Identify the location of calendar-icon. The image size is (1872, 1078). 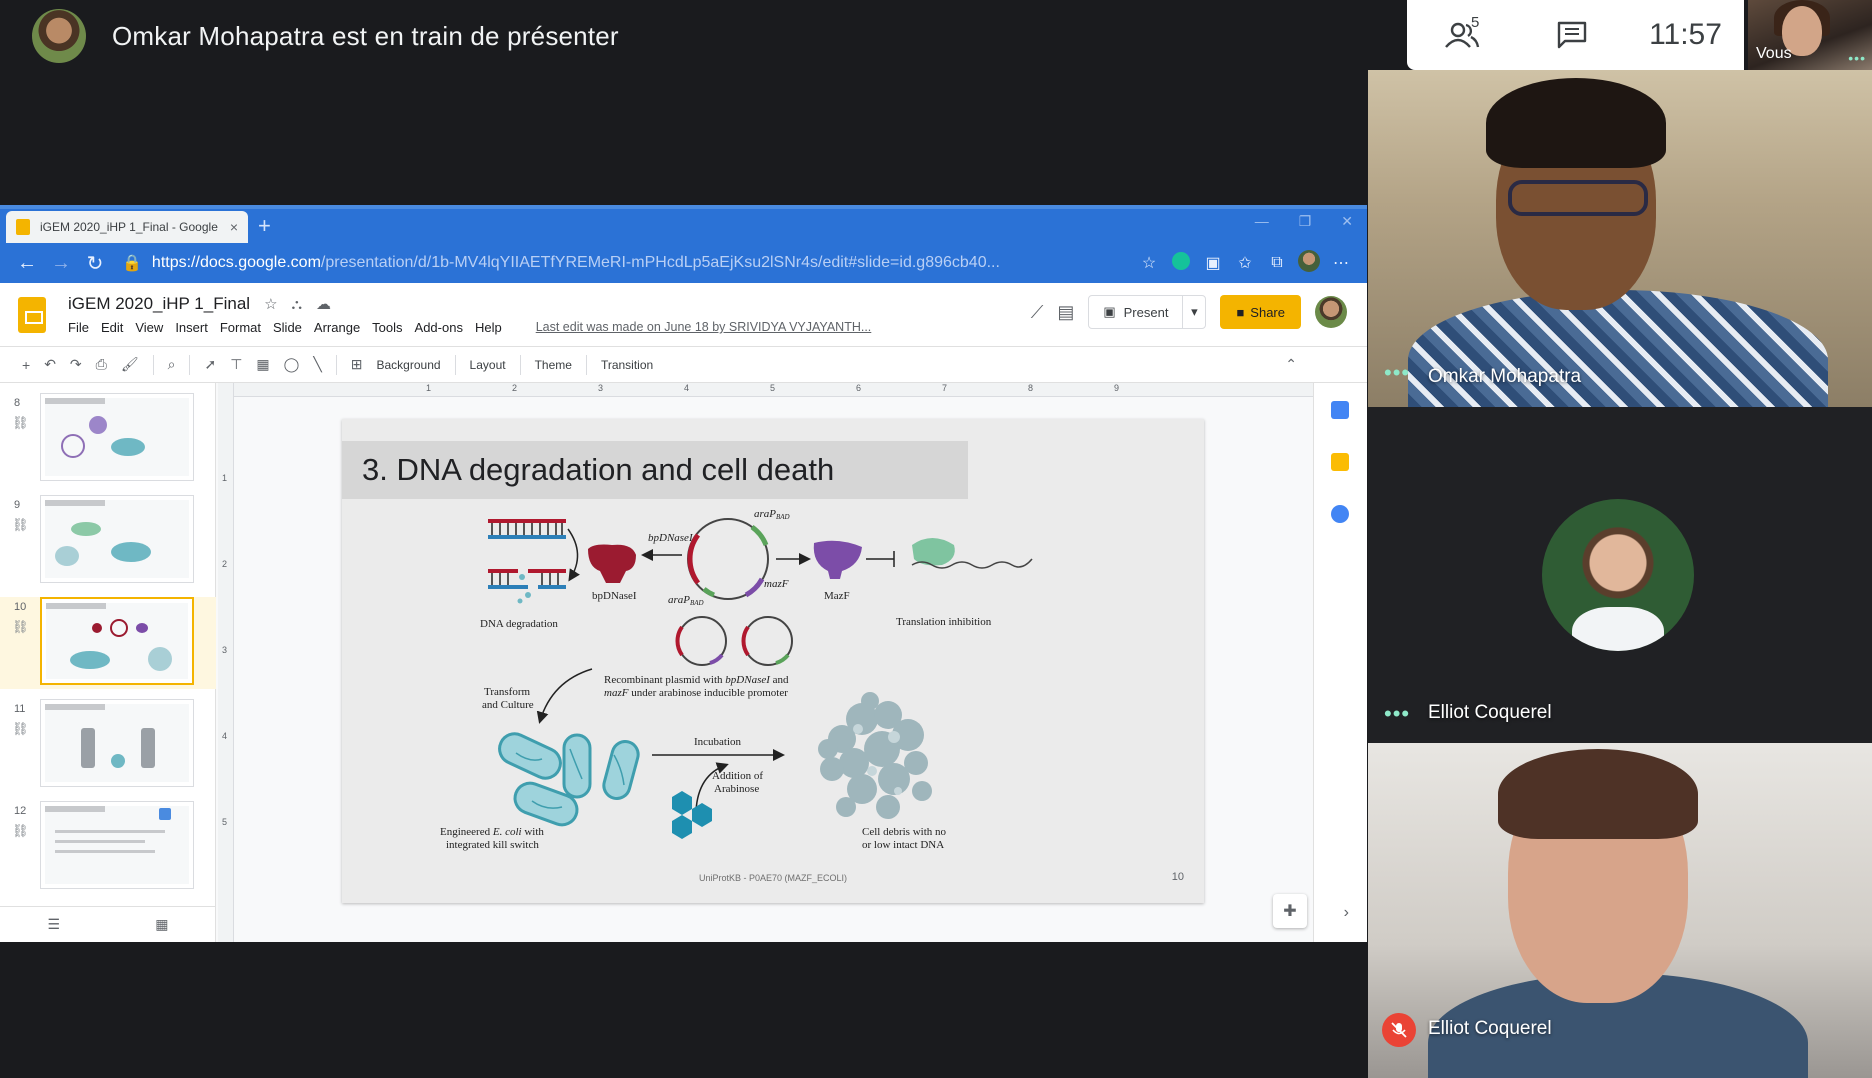
(1340, 410).